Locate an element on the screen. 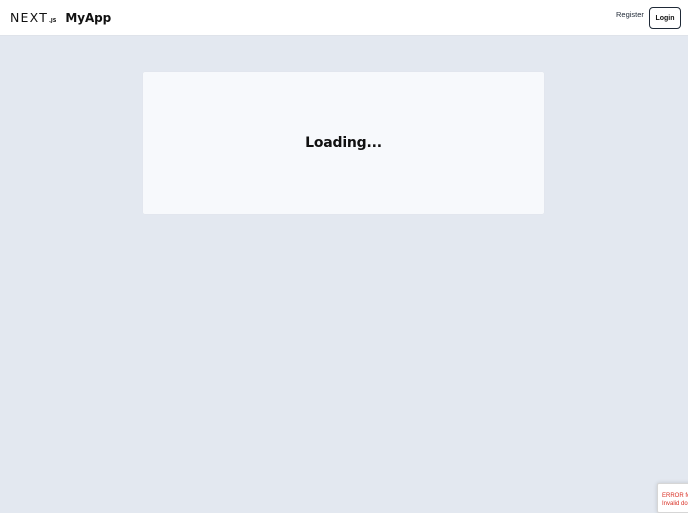  app-name: MyApp is located at coordinates (88, 18).